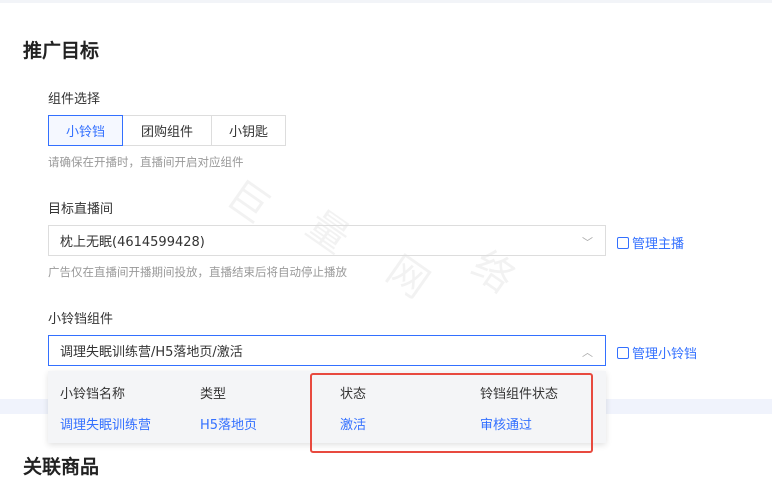 This screenshot has width=772, height=479. I want to click on room-value: 枕上无眠(4614599428), so click(132, 242).